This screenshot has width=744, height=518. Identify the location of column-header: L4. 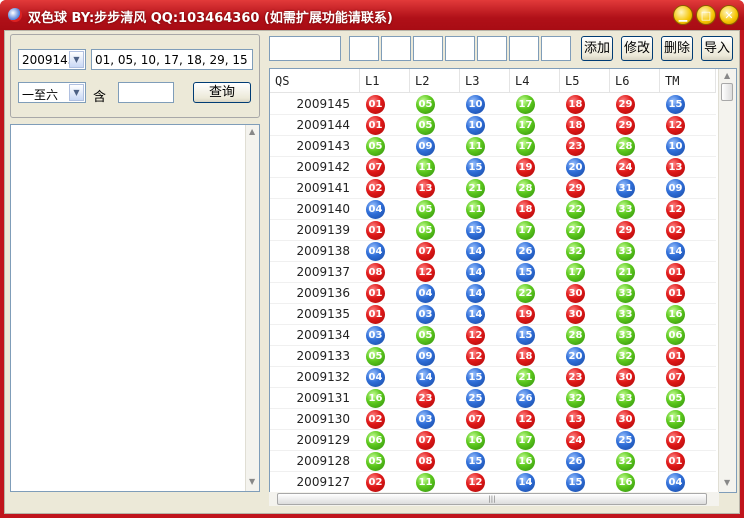
(535, 81).